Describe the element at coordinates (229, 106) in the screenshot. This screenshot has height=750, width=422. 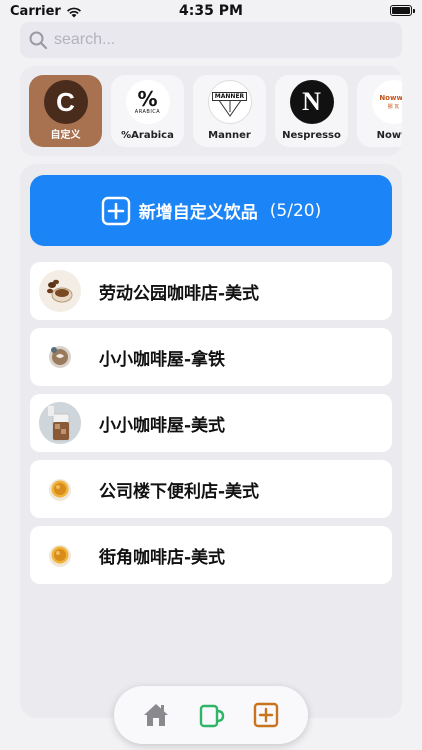
I see `manner-logo-art` at that location.